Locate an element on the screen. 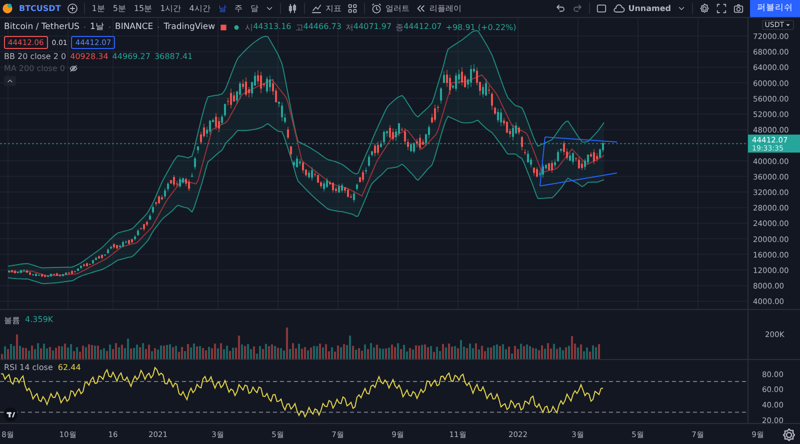  interval-tab: 5분 is located at coordinates (119, 8).